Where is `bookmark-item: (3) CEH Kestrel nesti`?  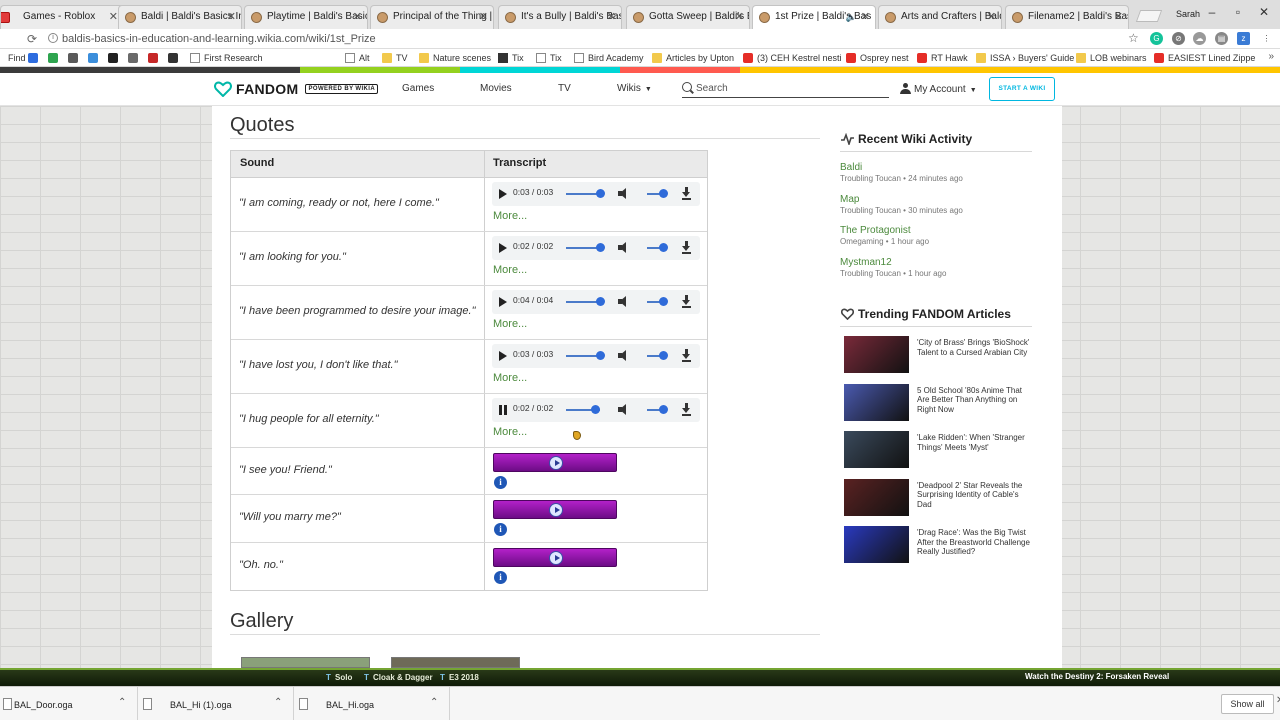 bookmark-item: (3) CEH Kestrel nesti is located at coordinates (799, 58).